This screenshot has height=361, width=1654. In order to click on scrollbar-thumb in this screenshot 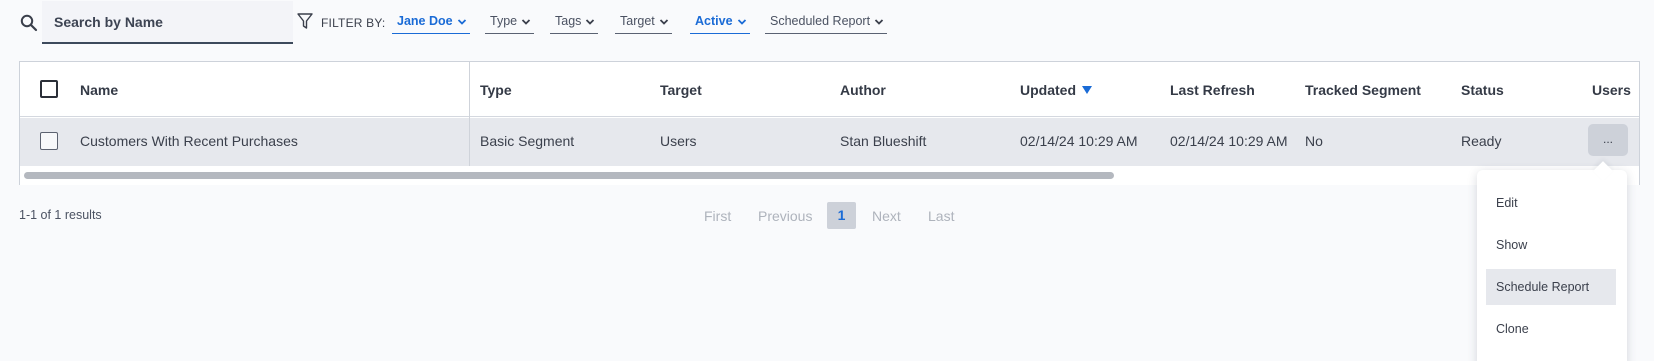, I will do `click(569, 175)`.